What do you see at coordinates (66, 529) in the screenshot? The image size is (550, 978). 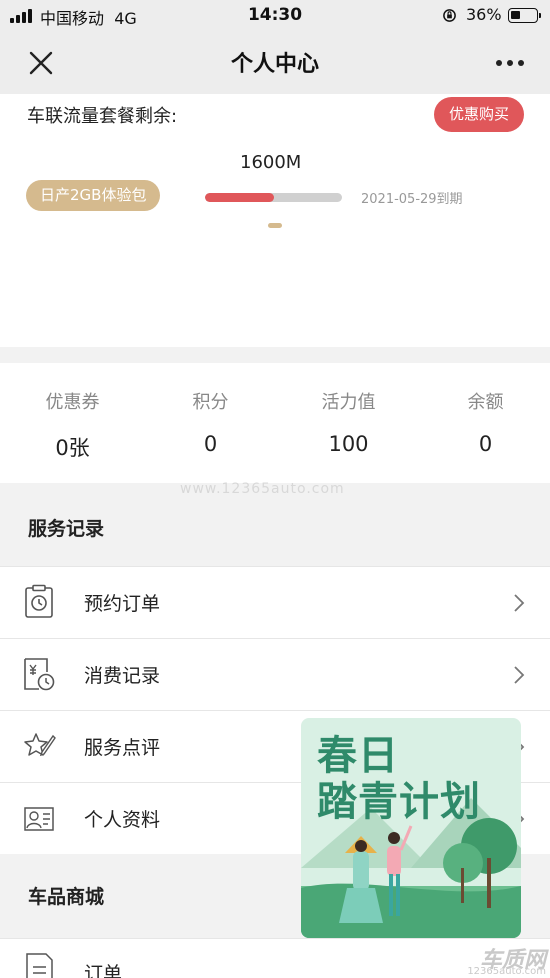 I see `service-section-title: 服务记录` at bounding box center [66, 529].